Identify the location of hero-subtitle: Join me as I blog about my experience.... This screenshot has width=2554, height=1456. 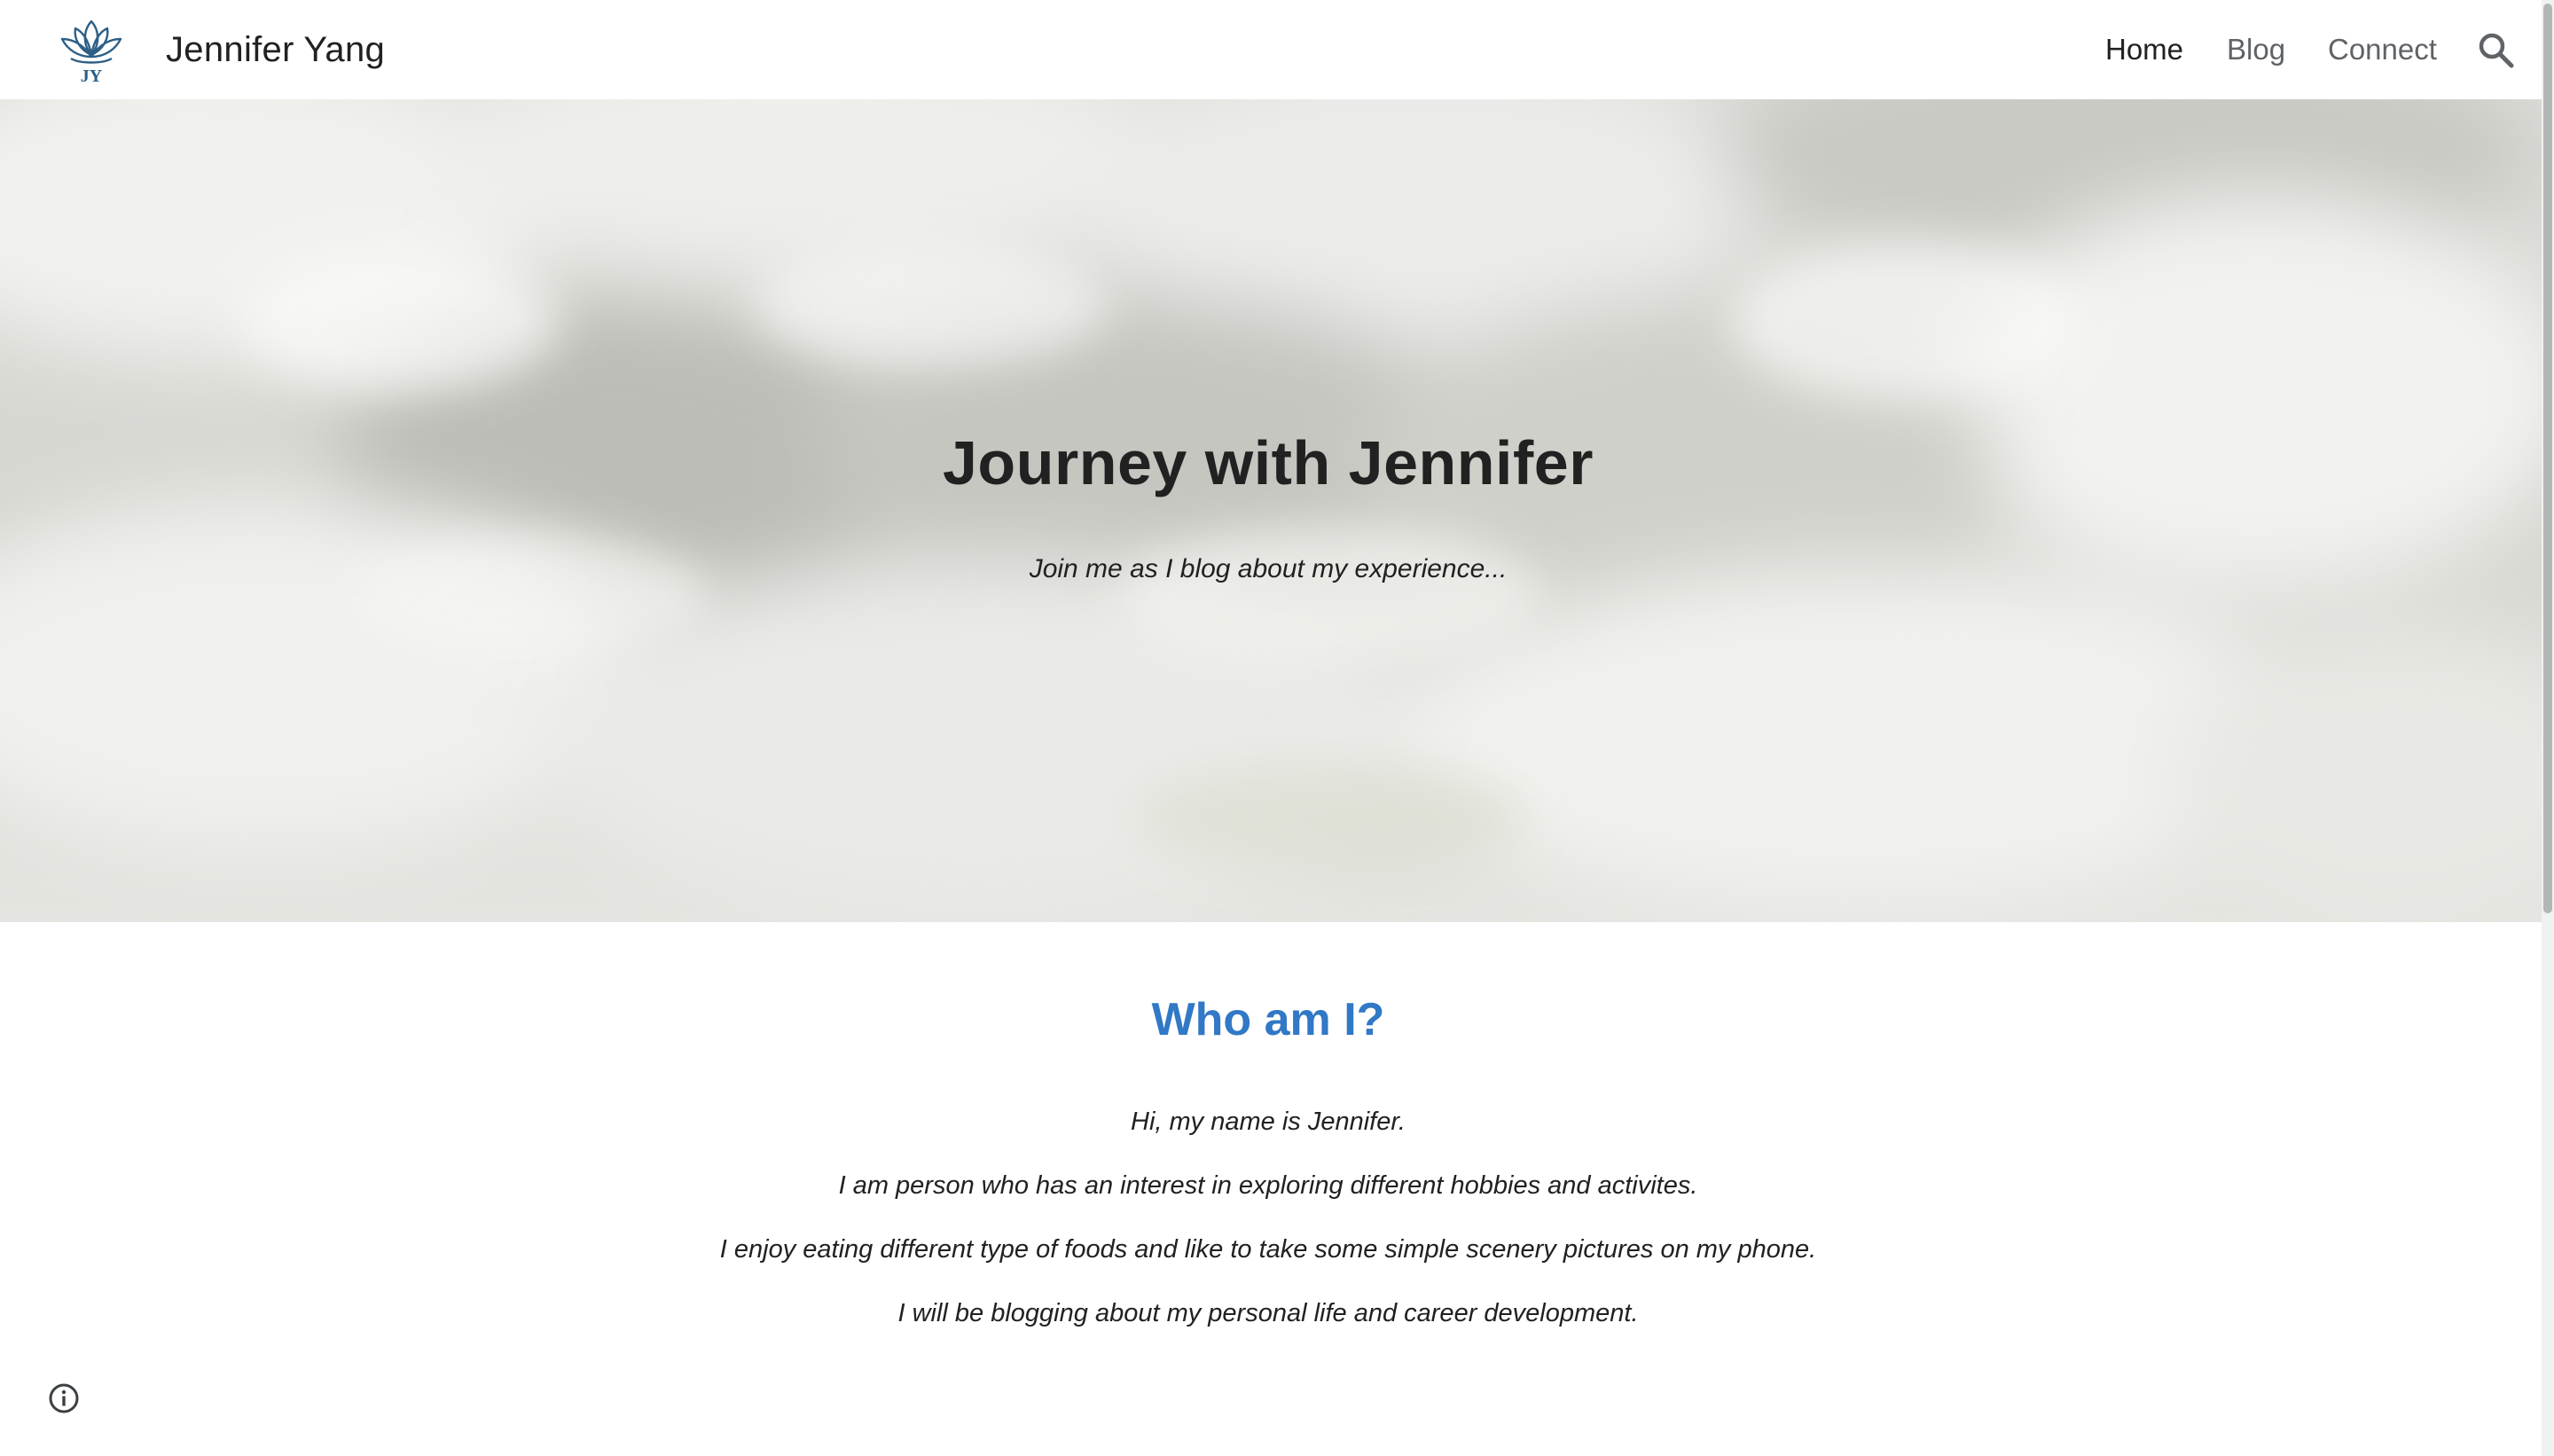
(1268, 568).